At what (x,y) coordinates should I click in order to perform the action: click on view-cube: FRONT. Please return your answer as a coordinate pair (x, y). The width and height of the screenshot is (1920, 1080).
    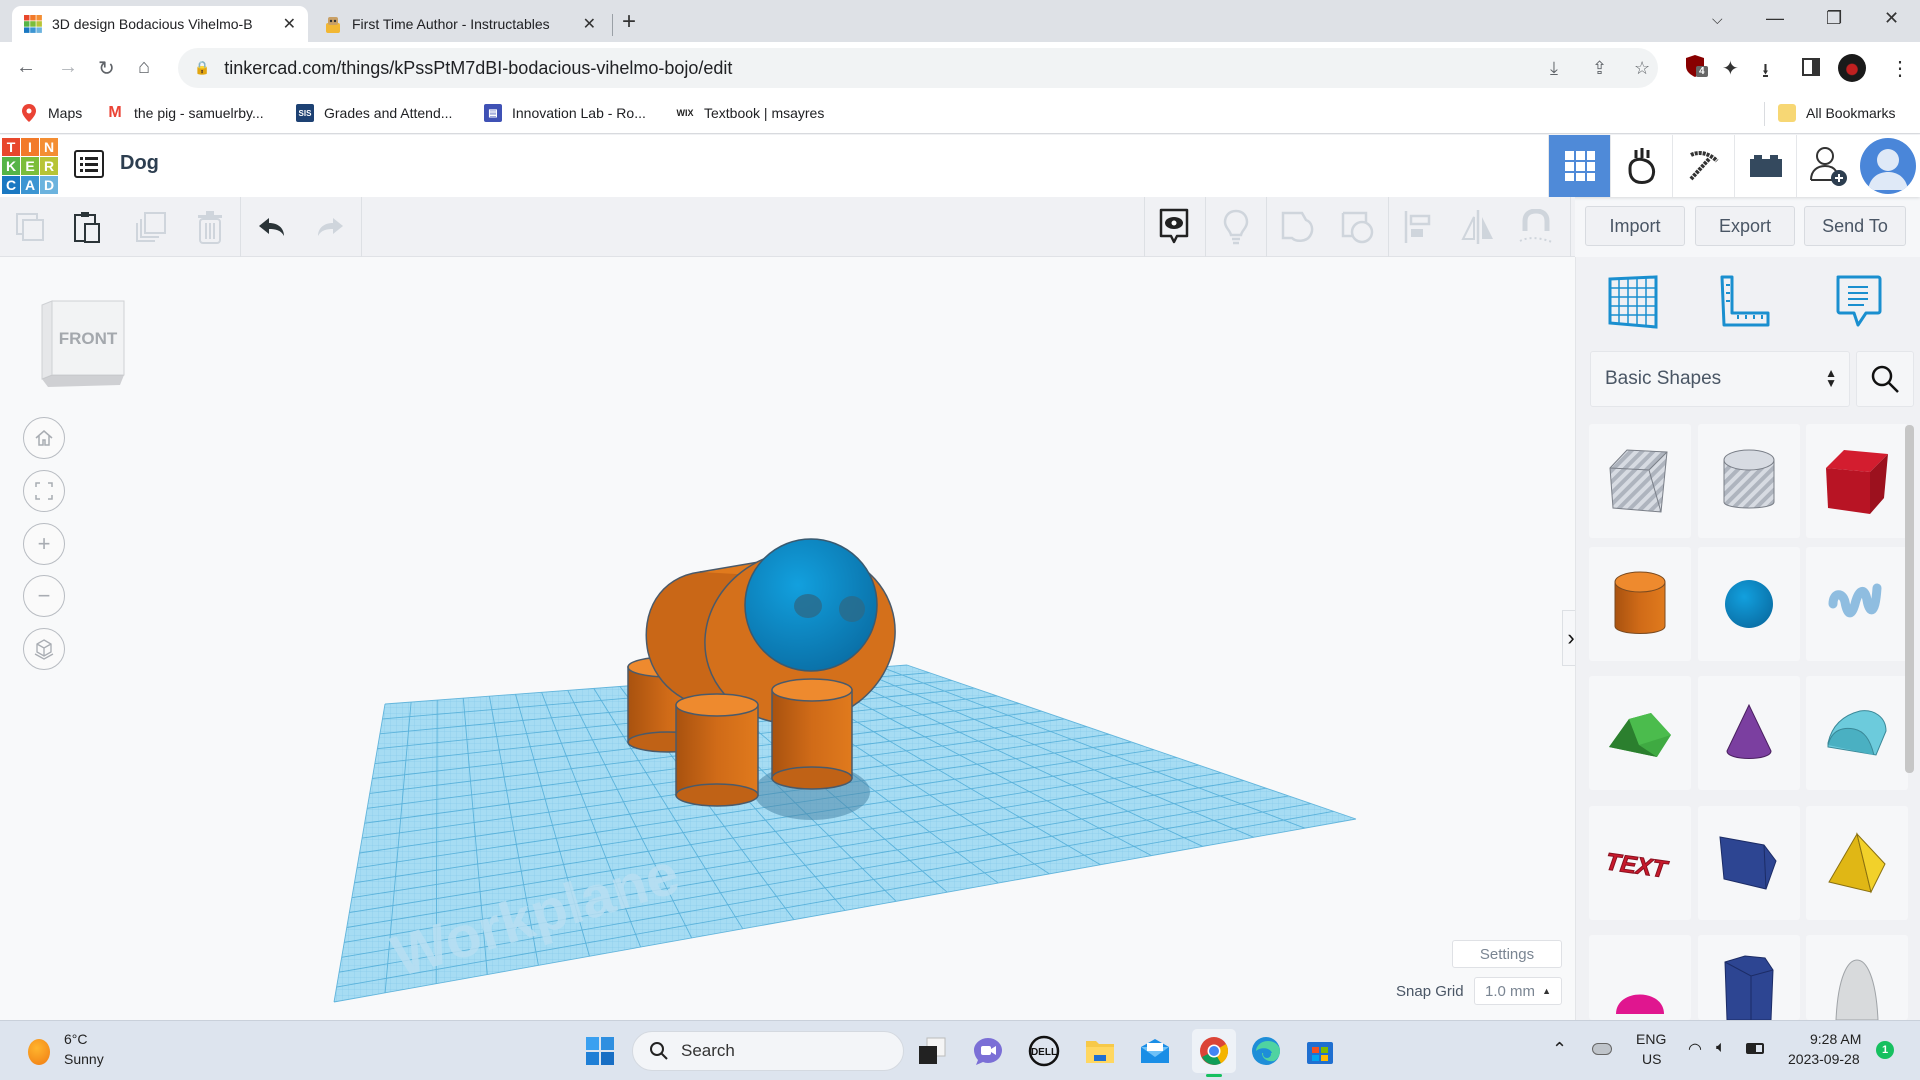
    Looking at the image, I should click on (83, 344).